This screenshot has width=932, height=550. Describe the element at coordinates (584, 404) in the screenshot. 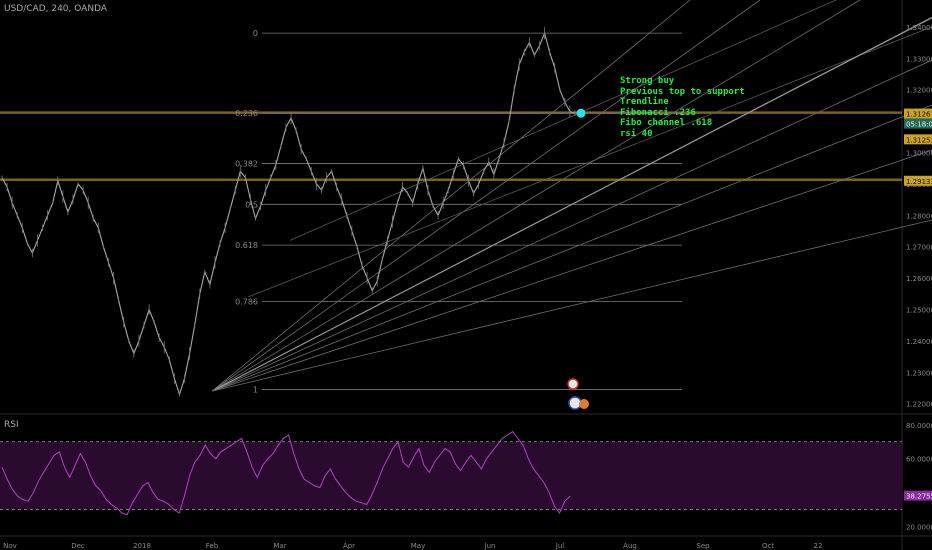

I see `earnings-icon` at that location.